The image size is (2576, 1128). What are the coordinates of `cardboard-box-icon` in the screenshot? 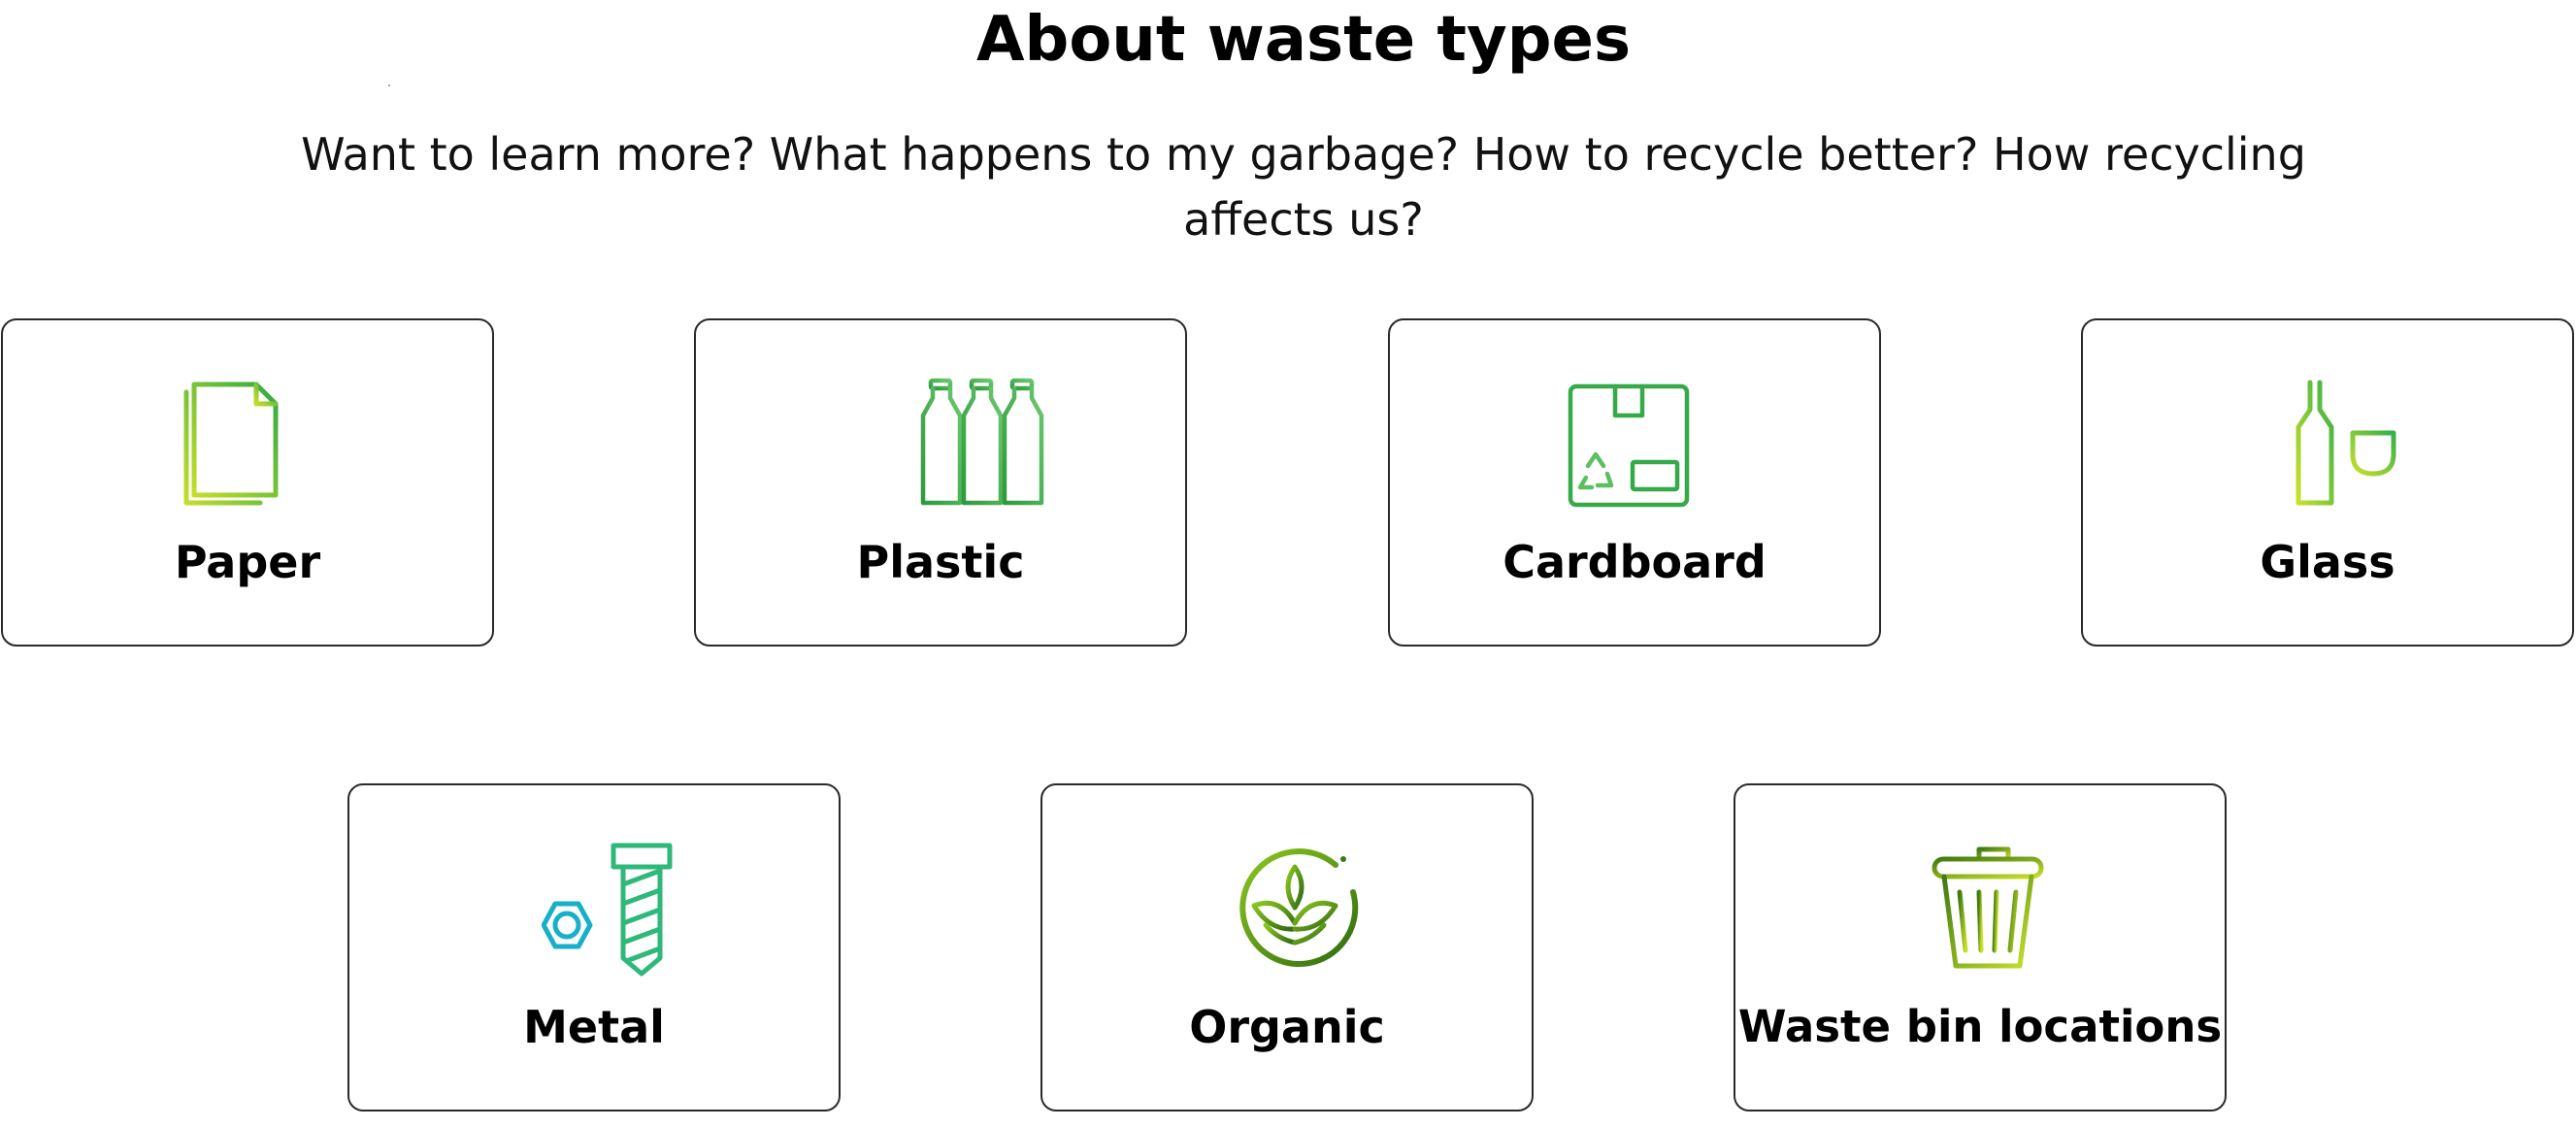 It's located at (1623, 445).